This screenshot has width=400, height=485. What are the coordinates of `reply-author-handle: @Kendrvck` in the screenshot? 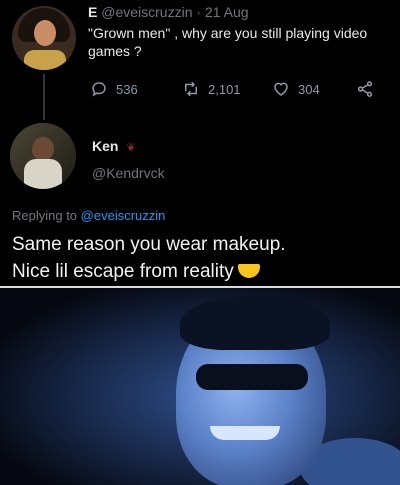 It's located at (128, 173).